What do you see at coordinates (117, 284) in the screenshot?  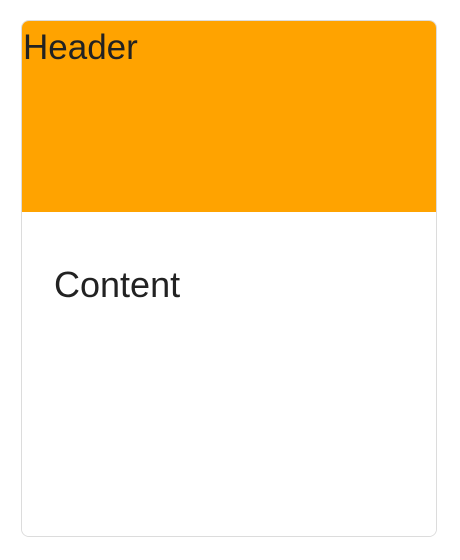 I see `card-content-text: Content` at bounding box center [117, 284].